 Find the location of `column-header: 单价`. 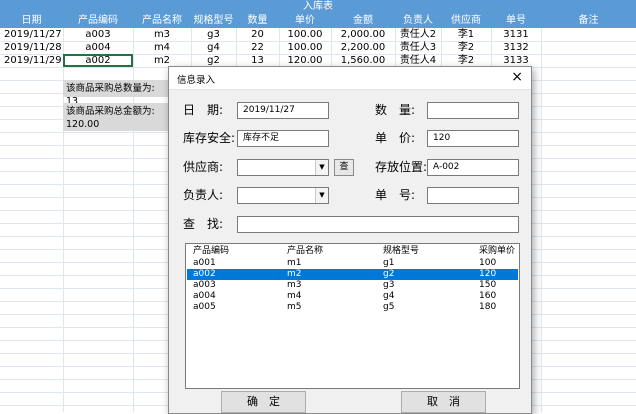

column-header: 单价 is located at coordinates (305, 20).